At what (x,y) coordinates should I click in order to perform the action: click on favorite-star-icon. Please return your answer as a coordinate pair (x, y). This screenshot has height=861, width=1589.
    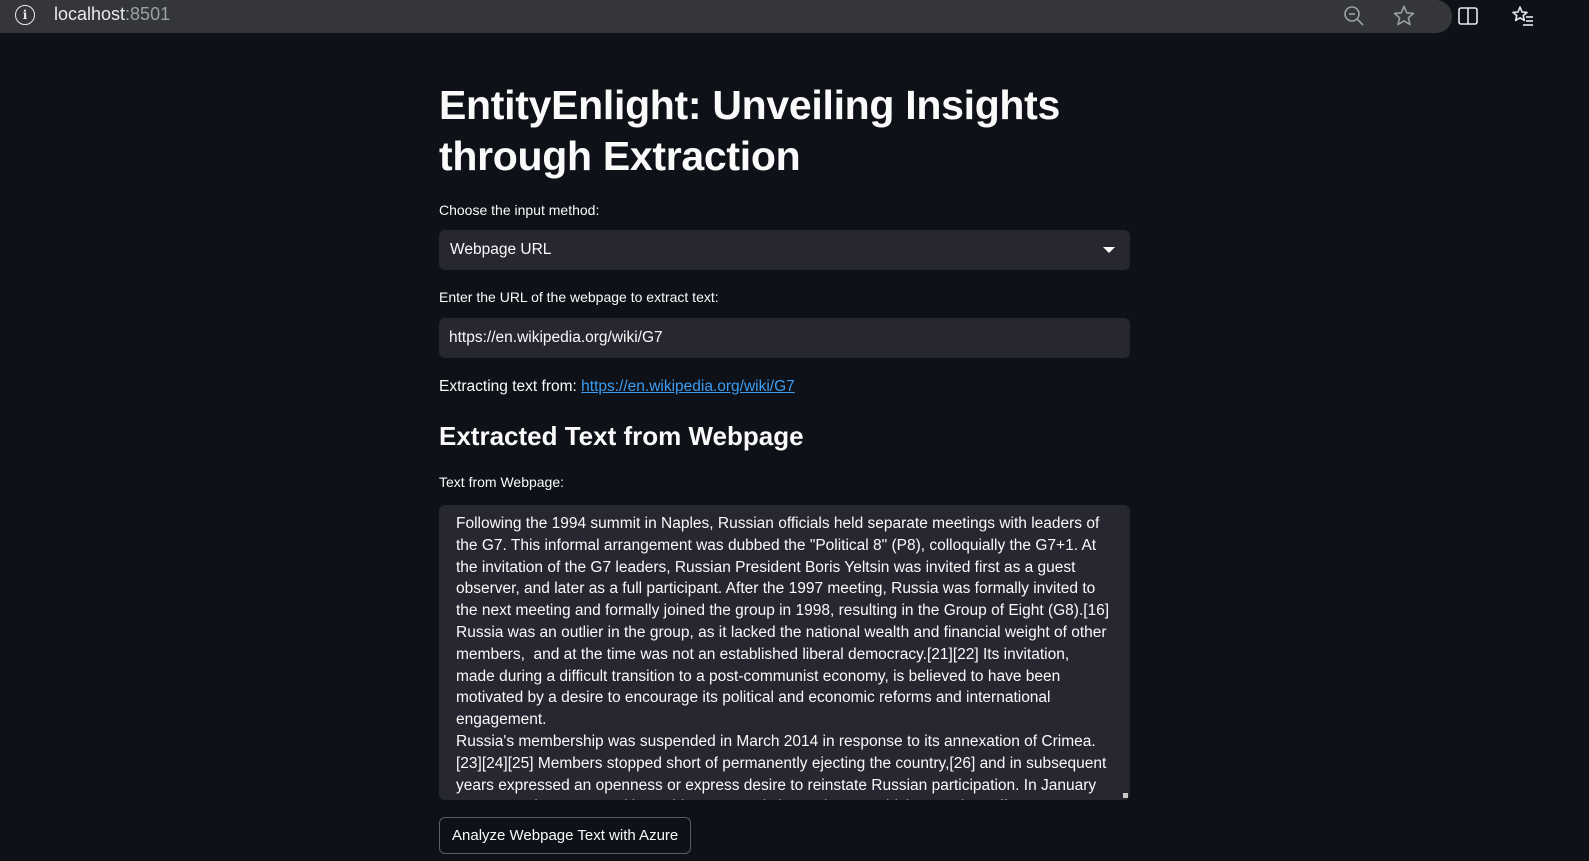
    Looking at the image, I should click on (1404, 16).